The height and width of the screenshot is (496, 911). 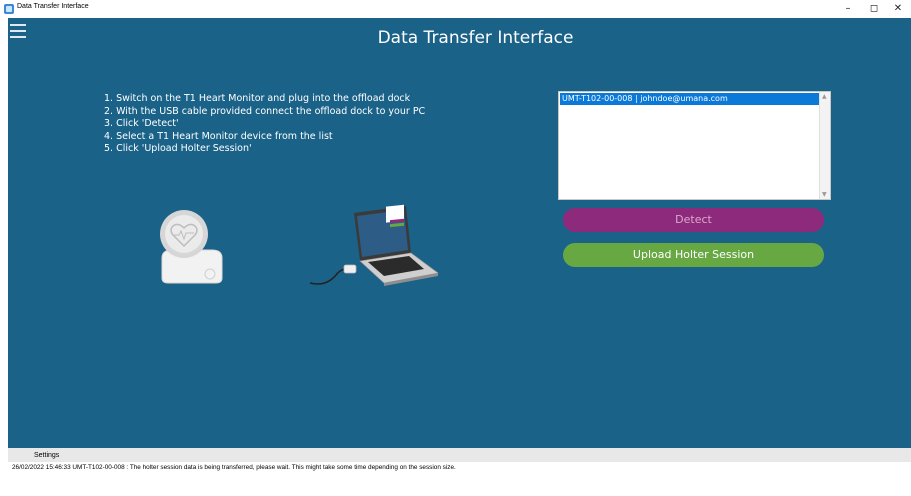 I want to click on detect-button: Detect, so click(x=693, y=220).